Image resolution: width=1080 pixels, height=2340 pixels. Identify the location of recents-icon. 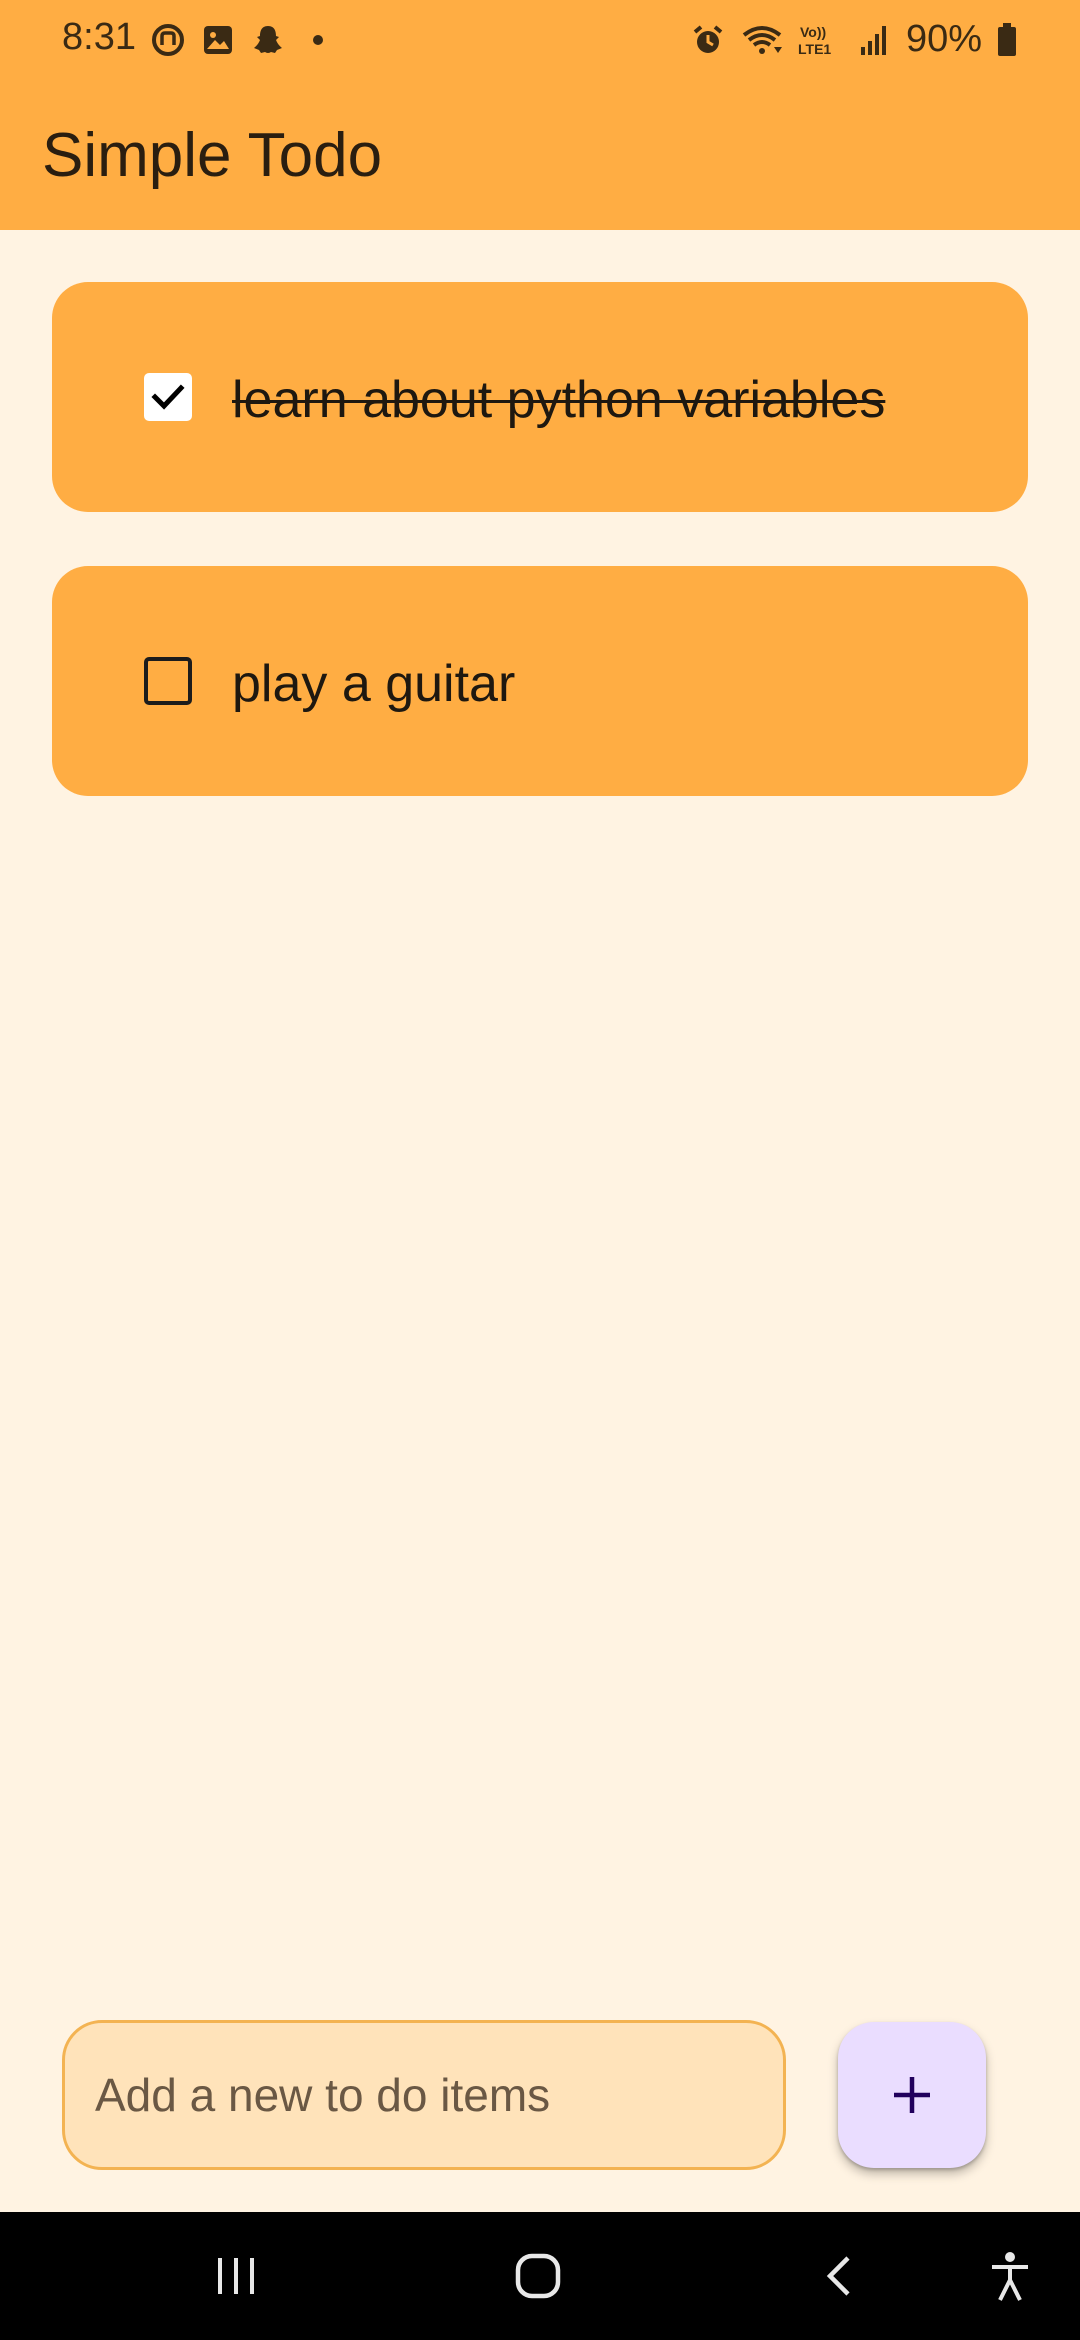
(236, 2276).